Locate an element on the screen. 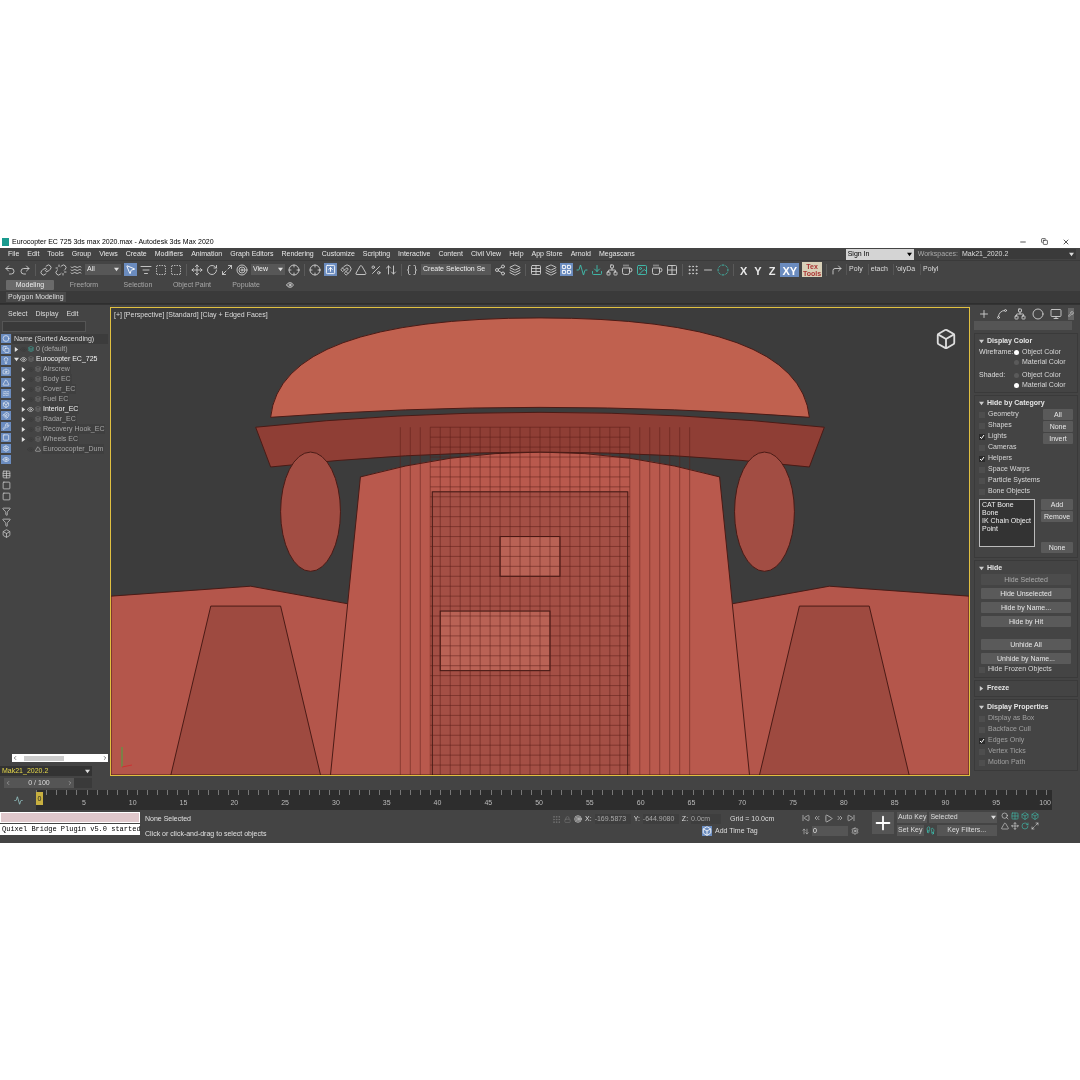 The height and width of the screenshot is (1080, 1080). create-tab-icon is located at coordinates (984, 314).